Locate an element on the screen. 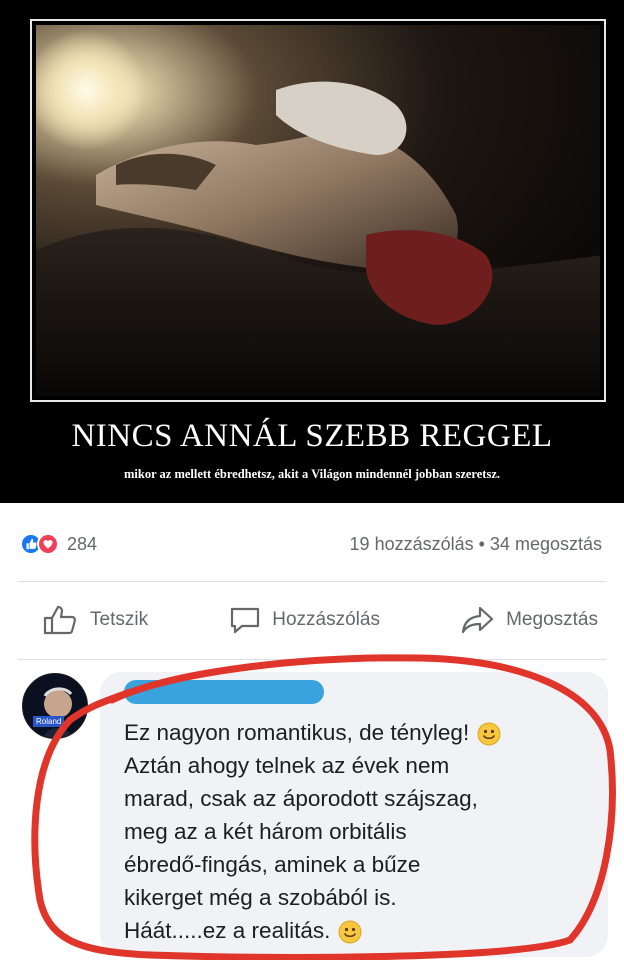 This screenshot has width=624, height=960. like-button: Tetszik is located at coordinates (95, 620).